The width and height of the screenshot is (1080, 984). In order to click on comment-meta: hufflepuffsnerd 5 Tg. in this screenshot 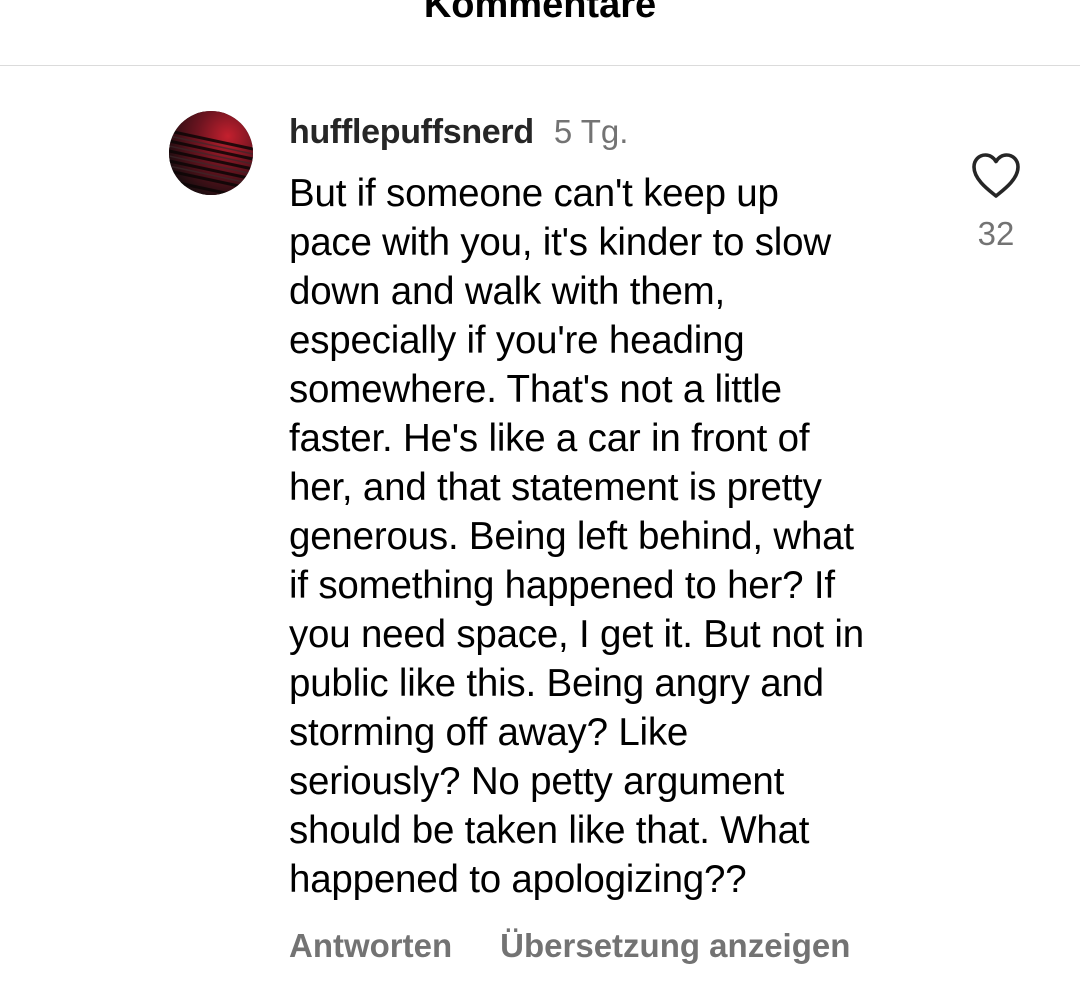, I will do `click(458, 132)`.